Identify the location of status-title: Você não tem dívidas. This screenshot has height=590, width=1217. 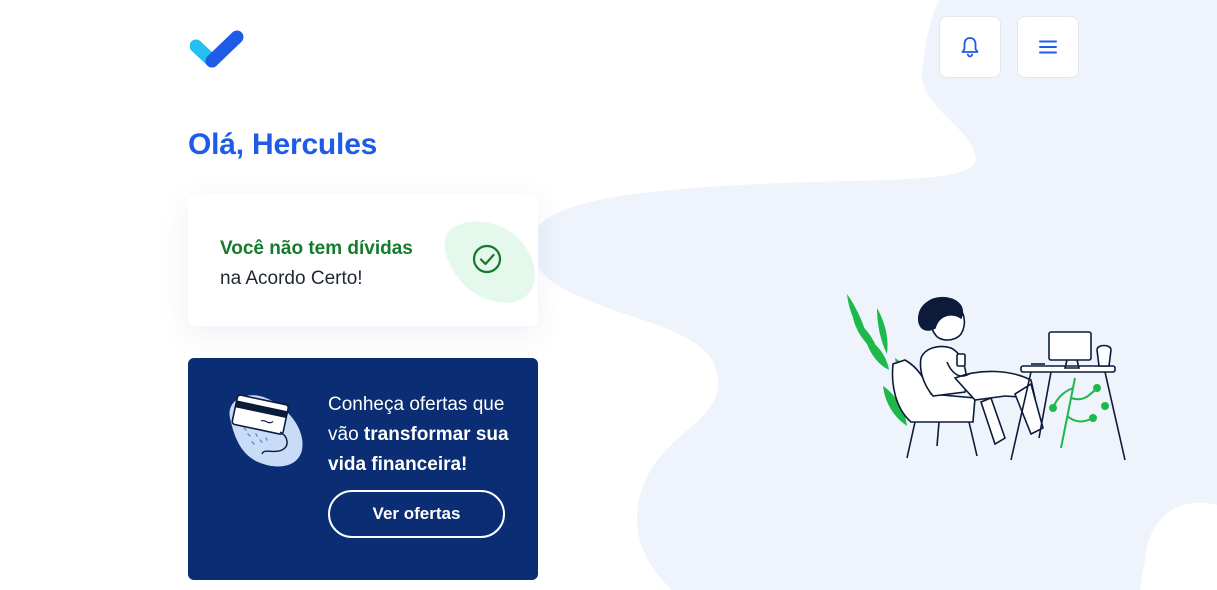
(316, 248).